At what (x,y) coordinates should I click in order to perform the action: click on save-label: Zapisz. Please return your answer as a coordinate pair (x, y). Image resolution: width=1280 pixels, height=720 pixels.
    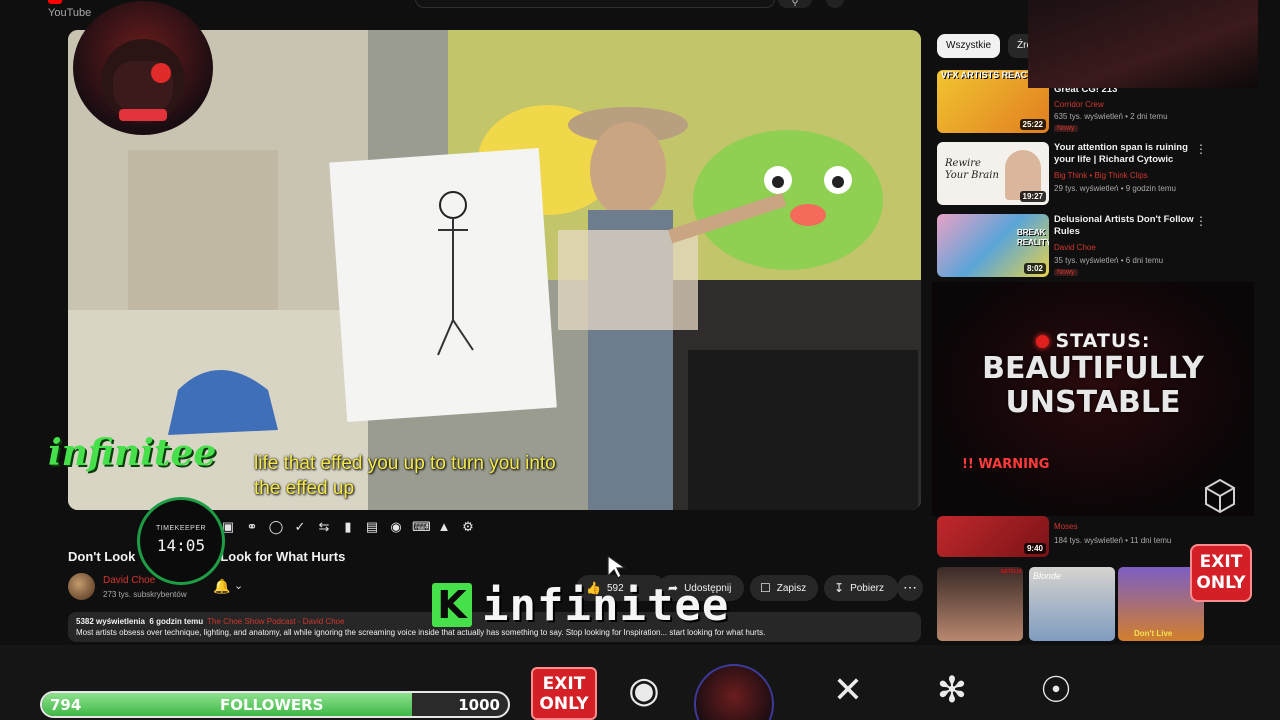
    Looking at the image, I should click on (791, 588).